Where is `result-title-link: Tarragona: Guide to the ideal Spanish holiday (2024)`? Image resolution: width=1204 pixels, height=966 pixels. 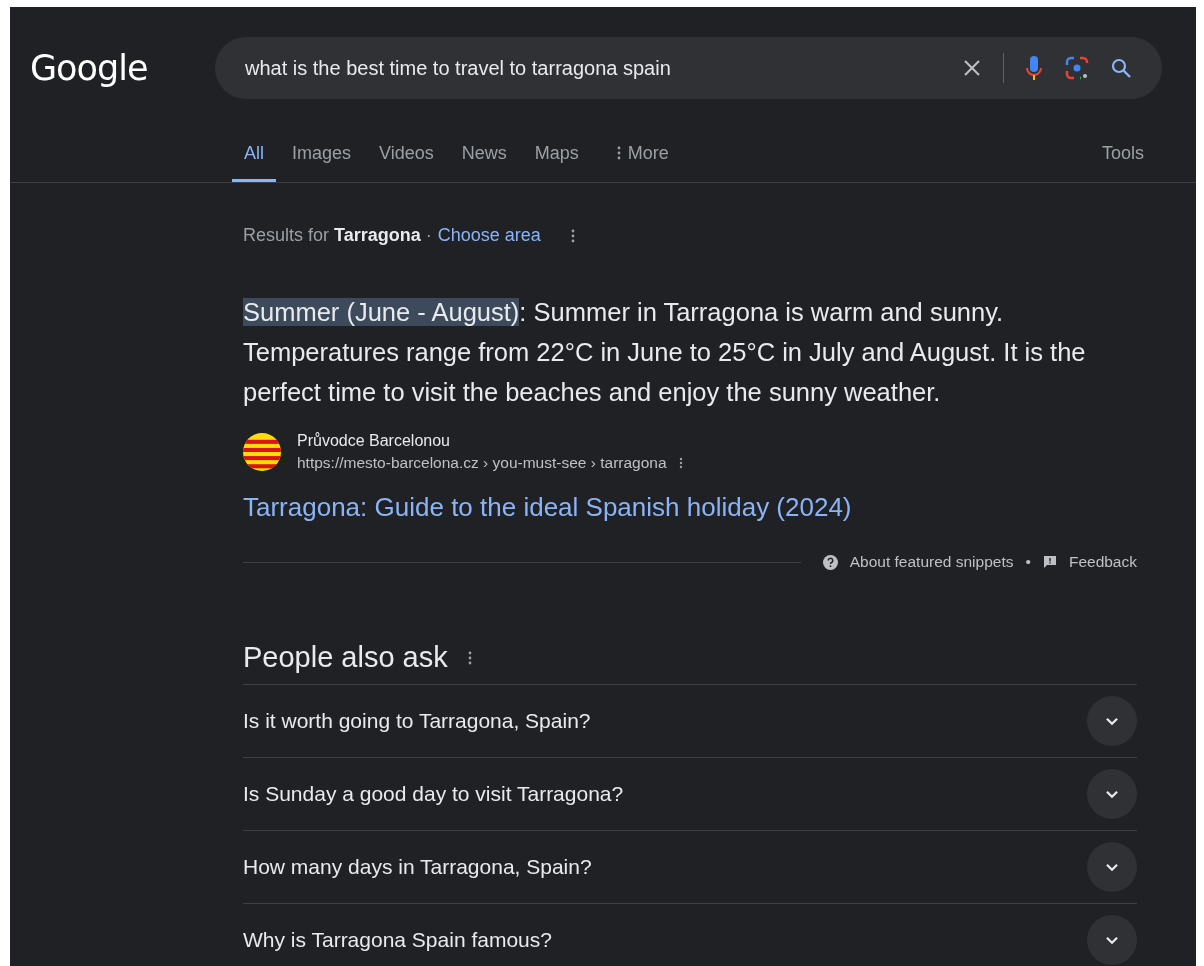
result-title-link: Tarragona: Guide to the ideal Spanish holiday (2024) is located at coordinates (547, 507).